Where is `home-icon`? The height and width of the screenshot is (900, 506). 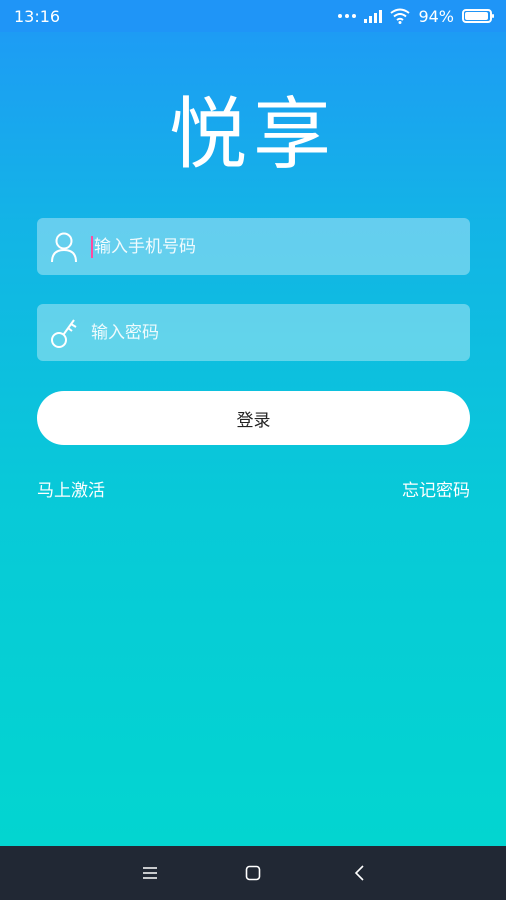
home-icon is located at coordinates (253, 873).